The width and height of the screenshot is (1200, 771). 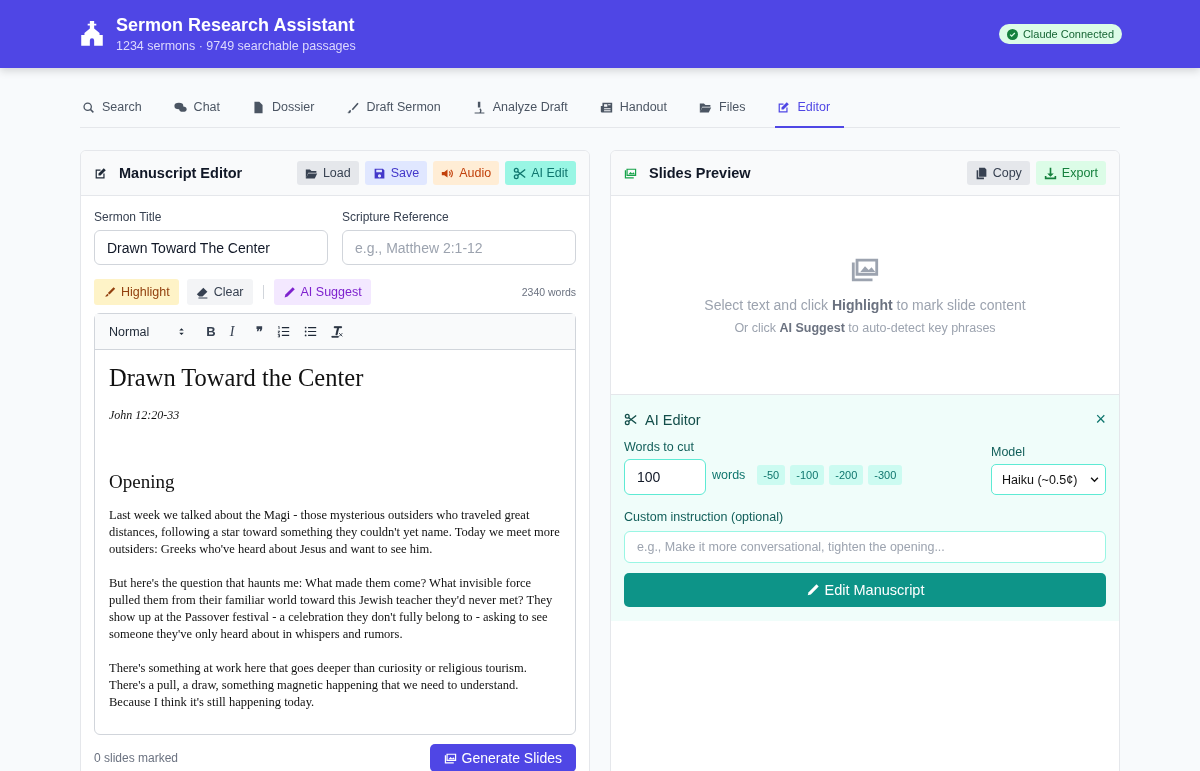 I want to click on panel-title: Slides Preview, so click(x=700, y=173).